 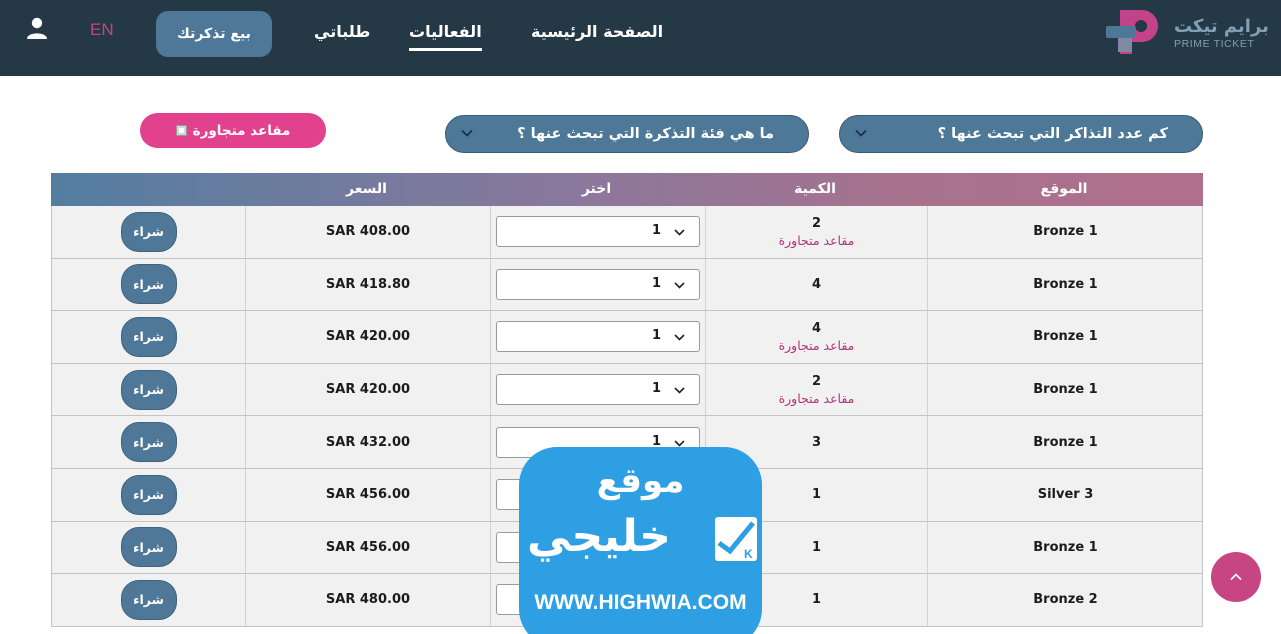 What do you see at coordinates (241, 130) in the screenshot?
I see `adjacent-seats-label: مقاعد متجاورة` at bounding box center [241, 130].